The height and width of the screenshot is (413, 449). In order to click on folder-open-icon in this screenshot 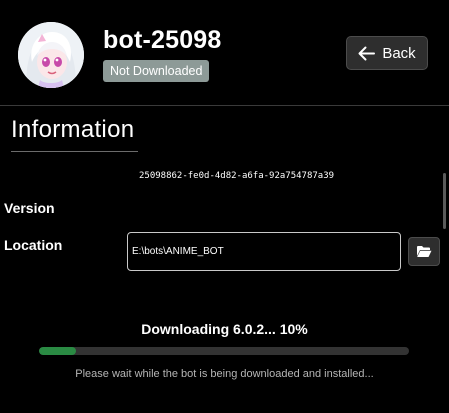, I will do `click(424, 251)`.